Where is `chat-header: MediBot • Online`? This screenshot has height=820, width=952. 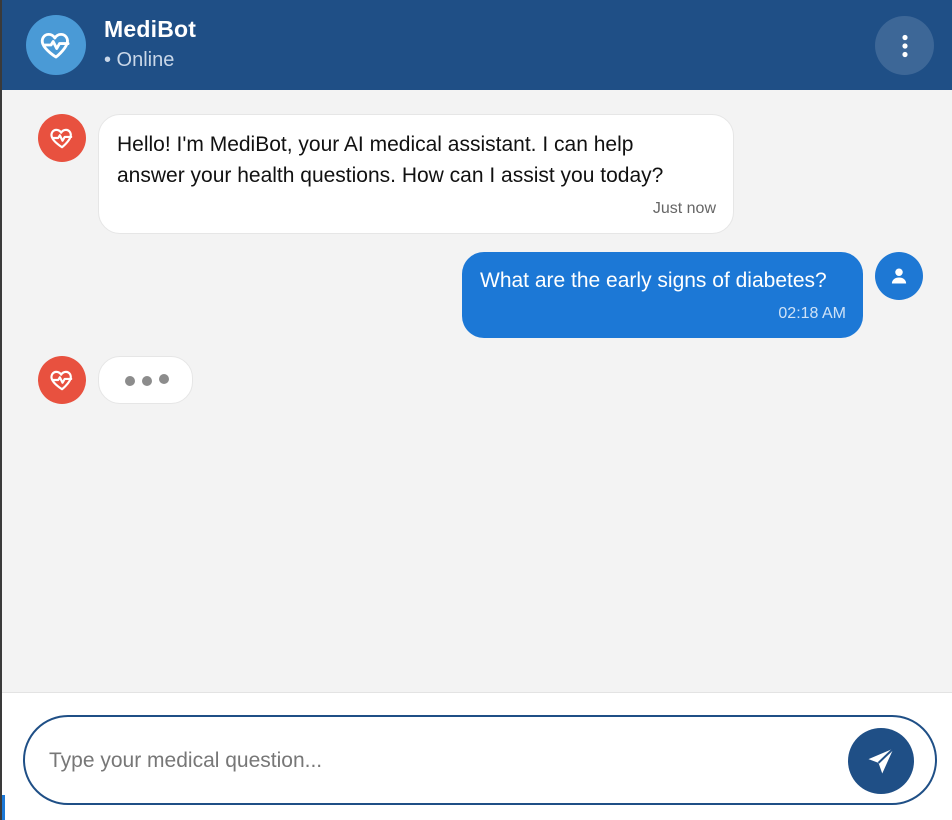 chat-header: MediBot • Online is located at coordinates (476, 45).